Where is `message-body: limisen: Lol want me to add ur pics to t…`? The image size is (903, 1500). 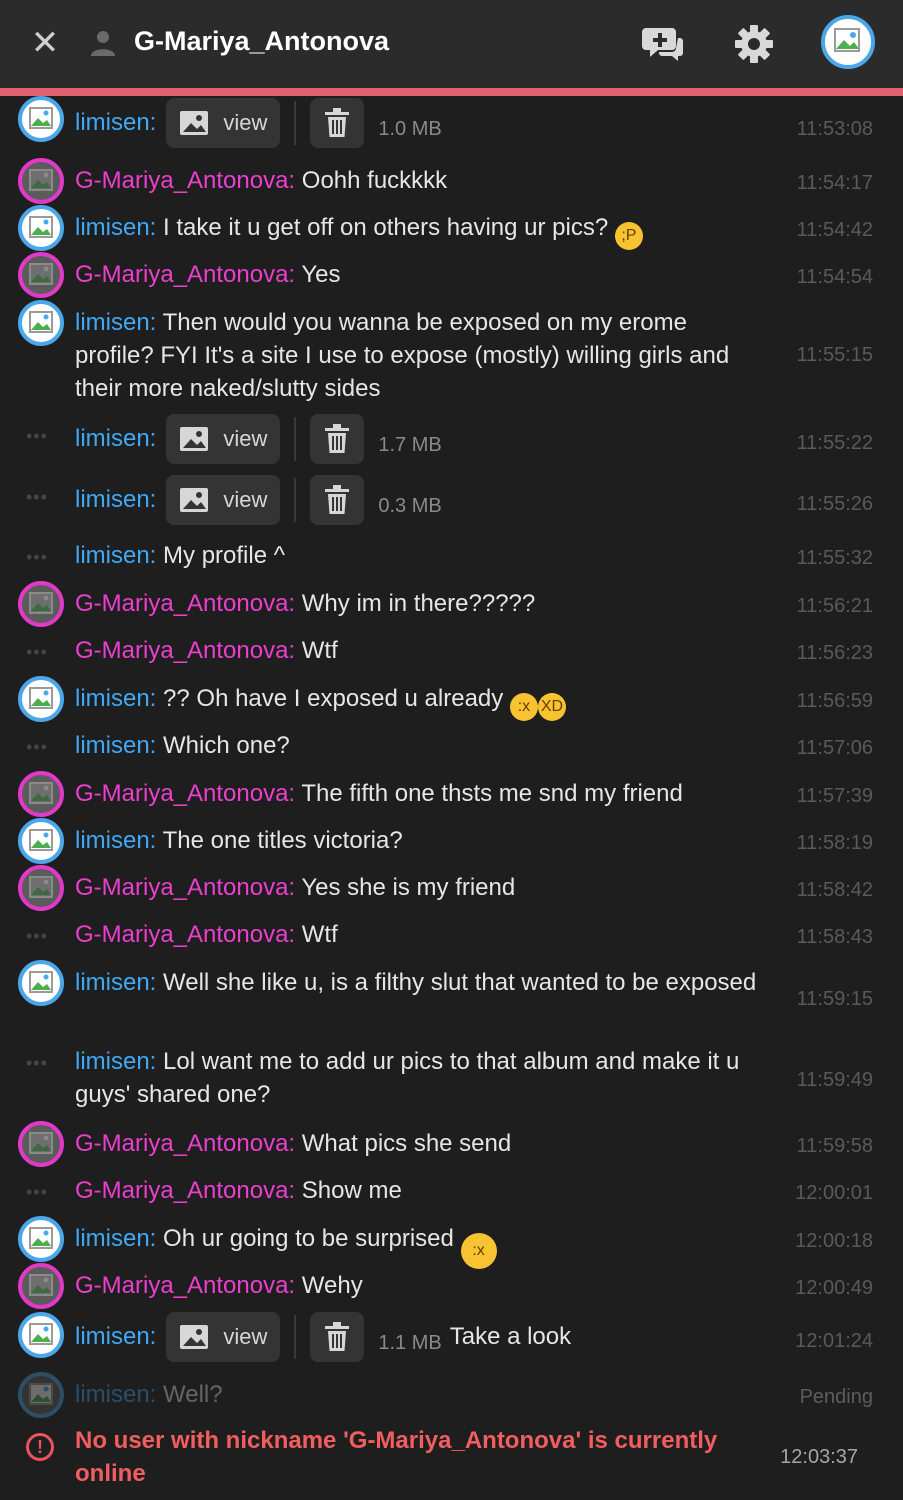 message-body: limisen: Lol want me to add ur pics to t… is located at coordinates (420, 1078).